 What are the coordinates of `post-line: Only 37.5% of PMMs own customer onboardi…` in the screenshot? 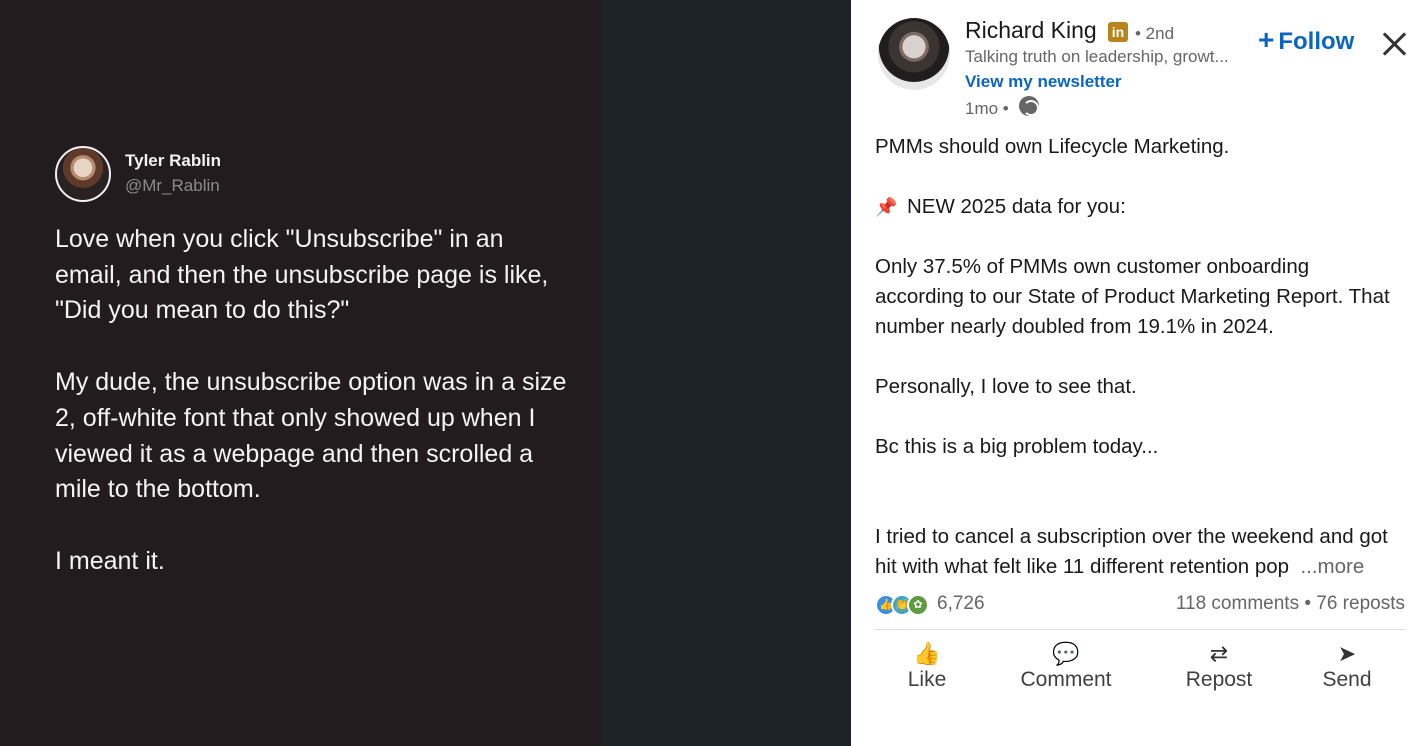 It's located at (1092, 266).